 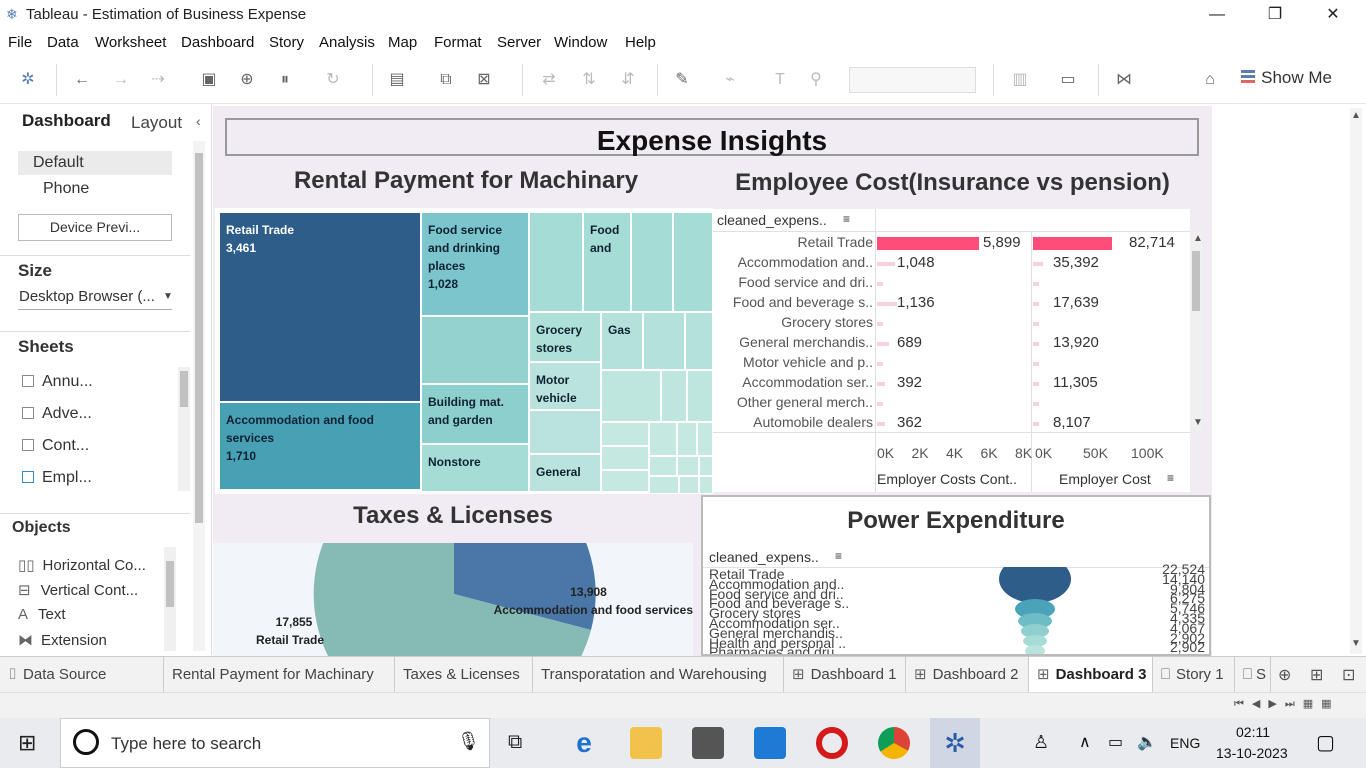 What do you see at coordinates (66, 121) in the screenshot?
I see `tab-dashboard: Dashboard` at bounding box center [66, 121].